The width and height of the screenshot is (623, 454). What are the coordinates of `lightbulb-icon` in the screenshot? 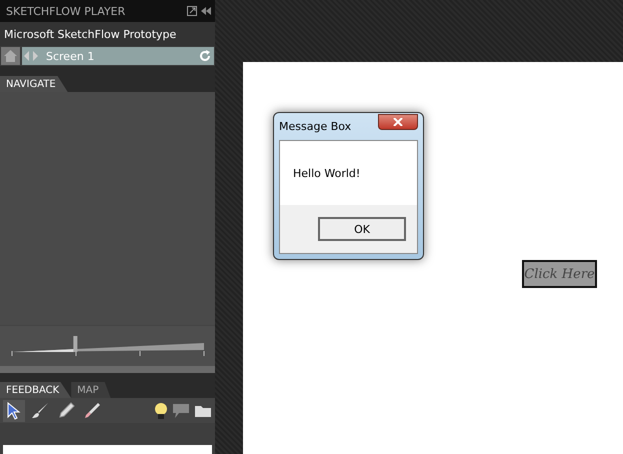 It's located at (161, 411).